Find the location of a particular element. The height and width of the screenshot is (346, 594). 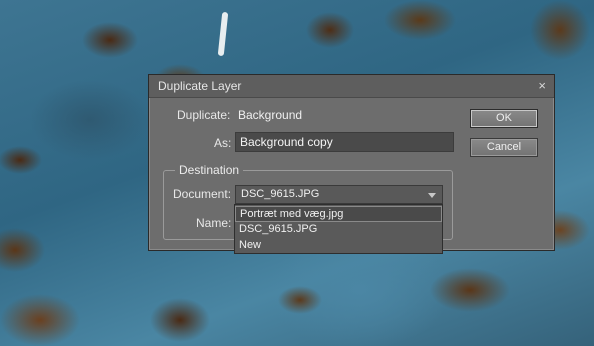

ok-button: OK is located at coordinates (504, 118).